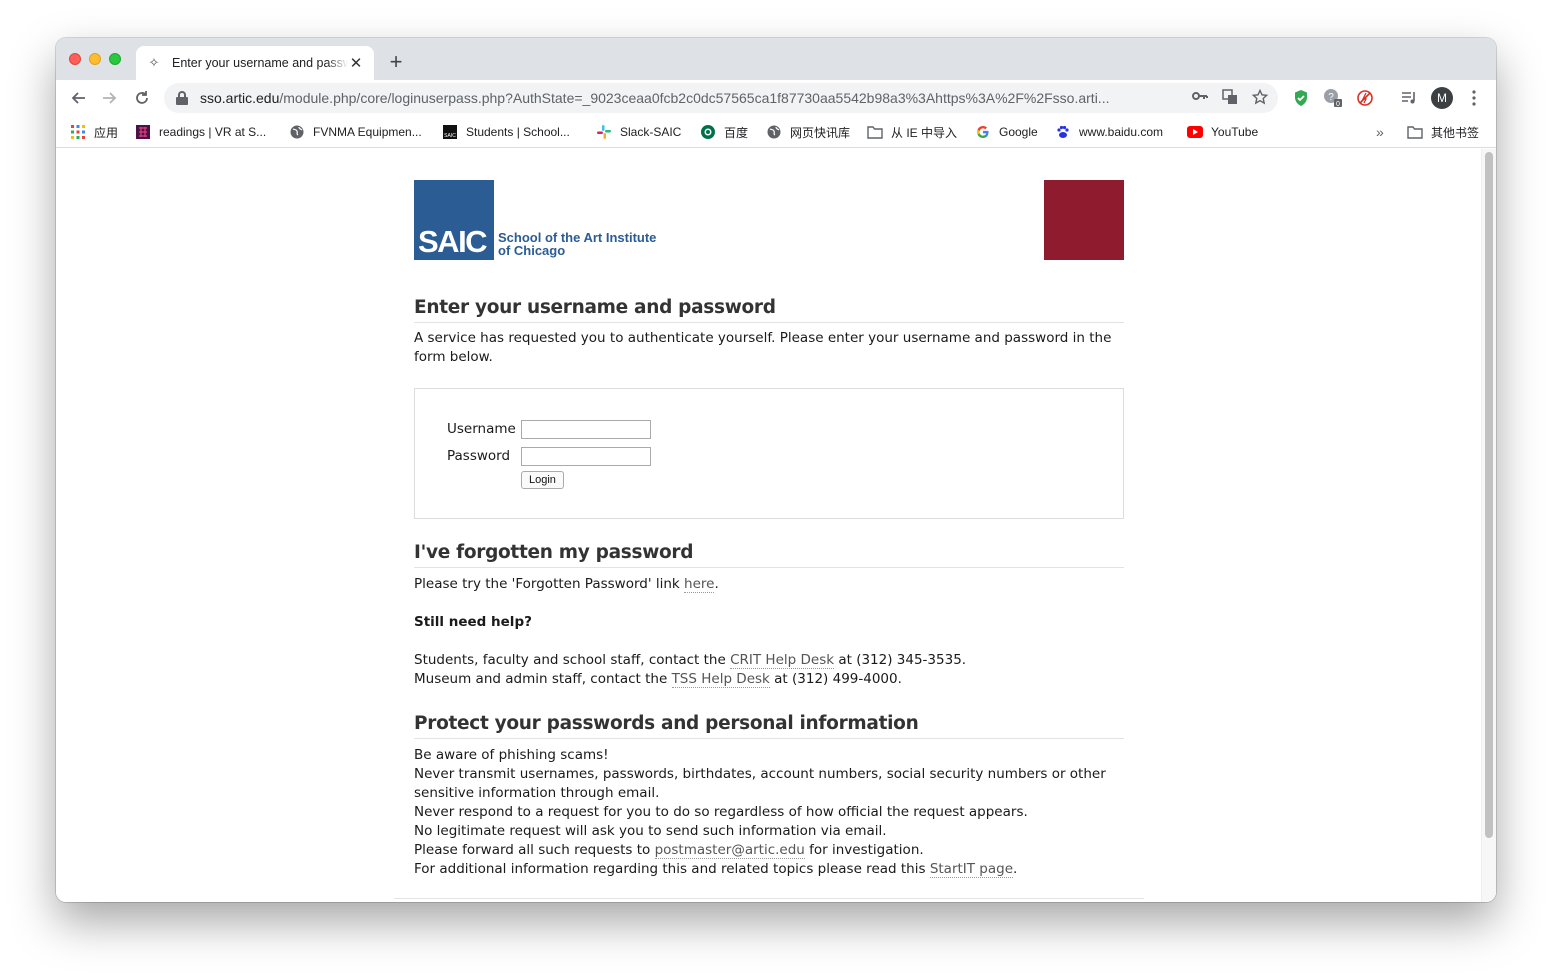  I want to click on tss-help-desk-link: TSS Help Desk, so click(720, 679).